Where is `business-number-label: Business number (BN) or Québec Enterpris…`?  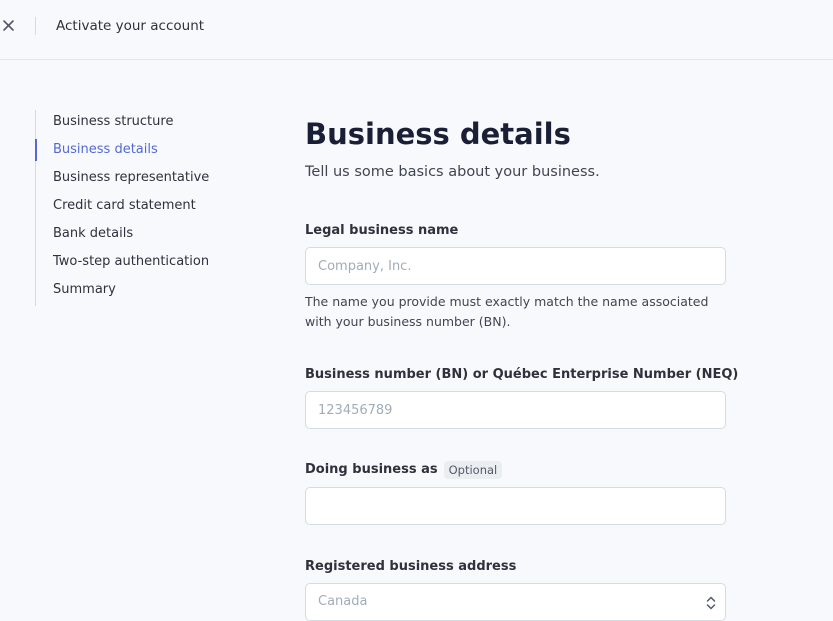
business-number-label: Business number (BN) or Québec Enterpris… is located at coordinates (522, 374).